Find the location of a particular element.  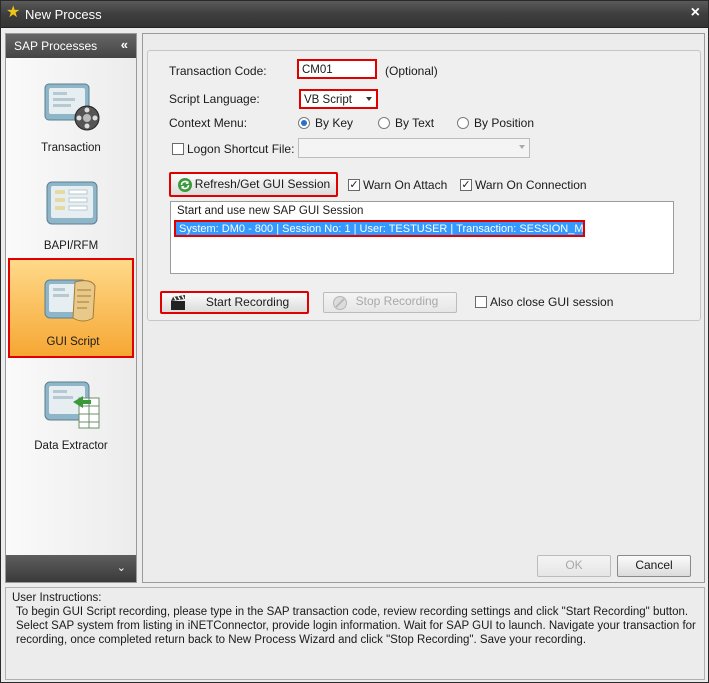

refresh-gui-session-label: Refresh/Get GUI Session is located at coordinates (262, 184).